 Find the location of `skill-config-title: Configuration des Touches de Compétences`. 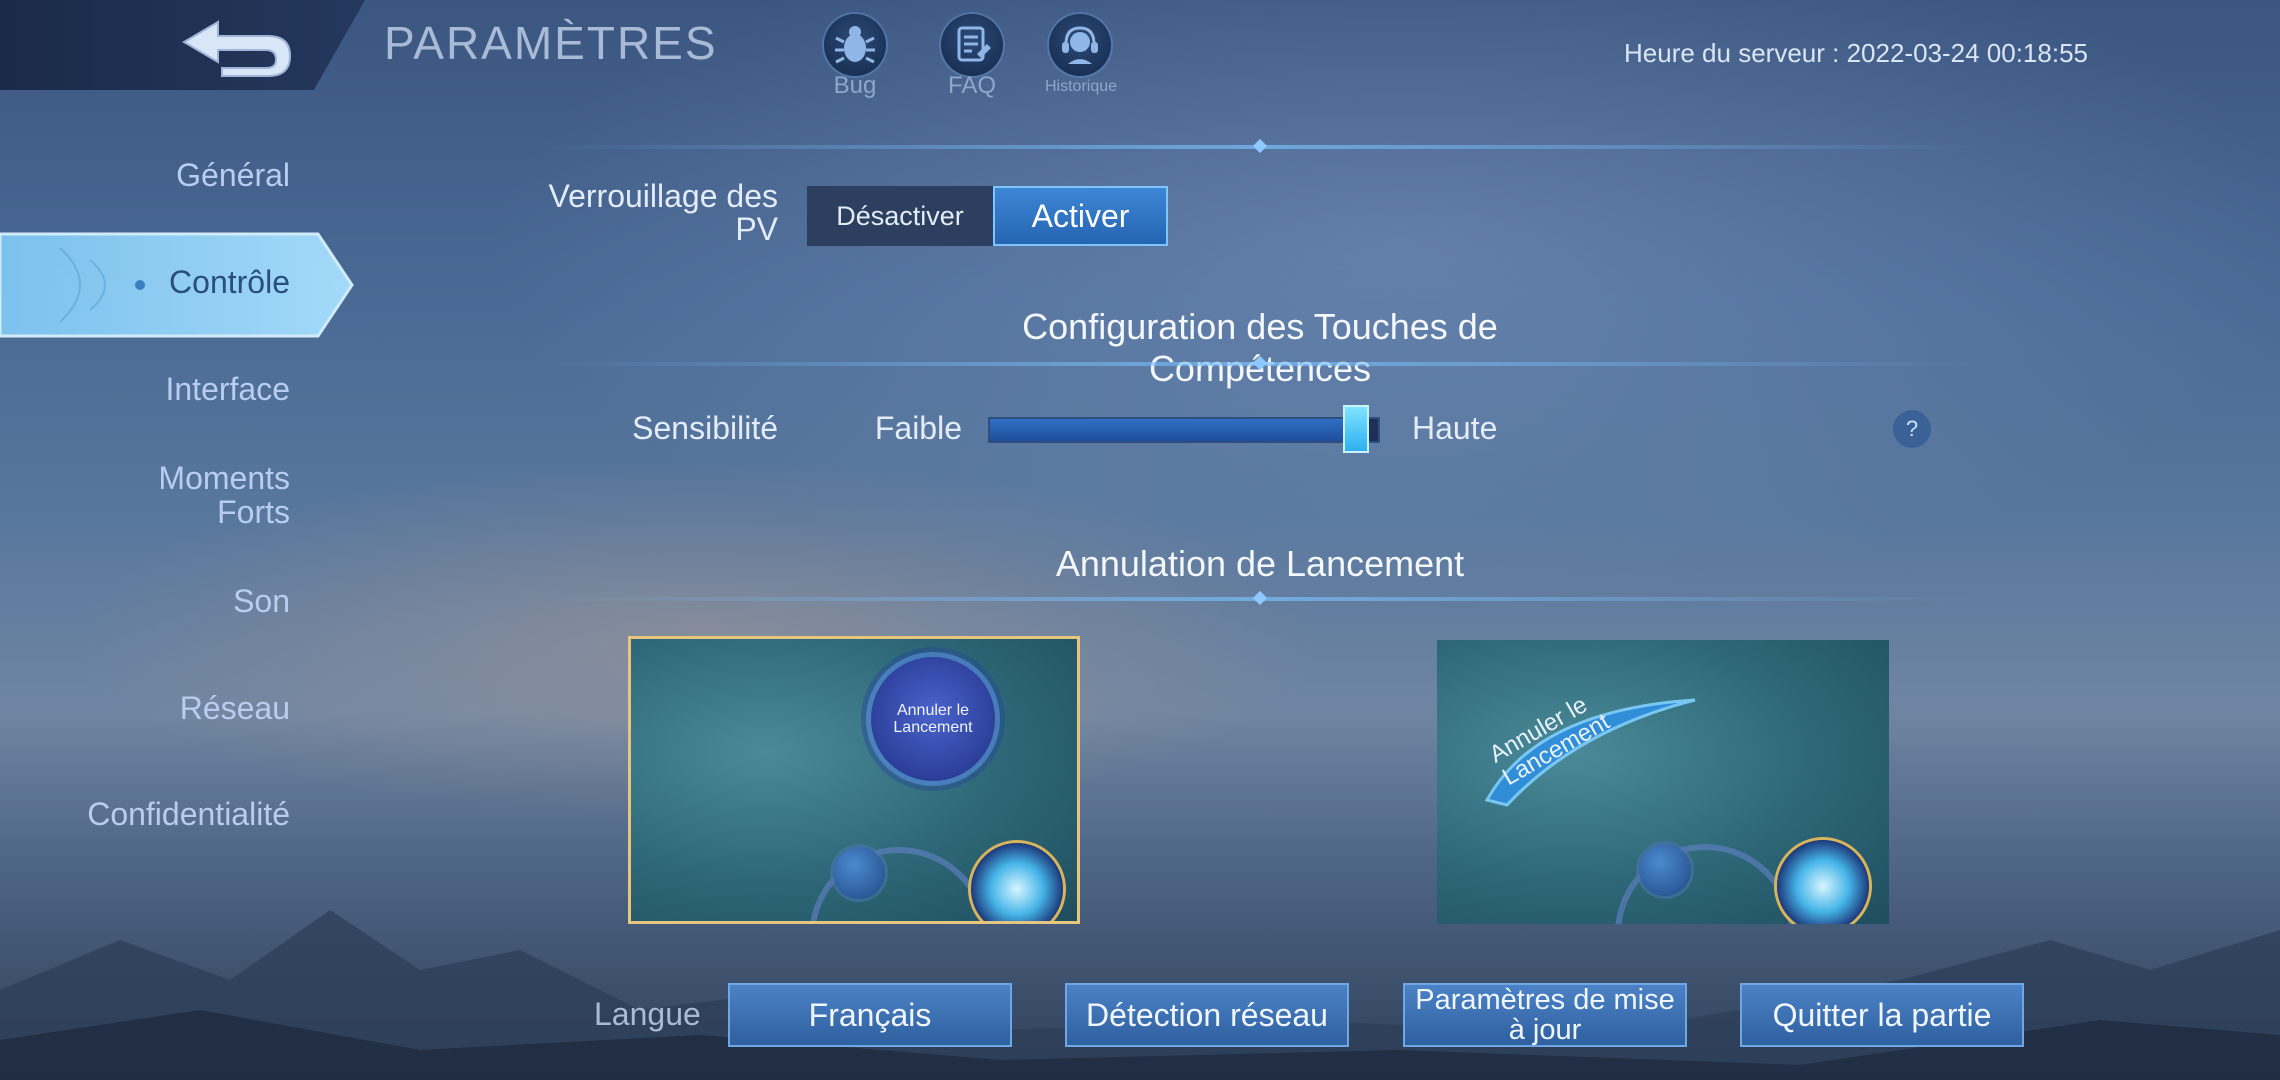

skill-config-title: Configuration des Touches de Compétences is located at coordinates (1260, 347).